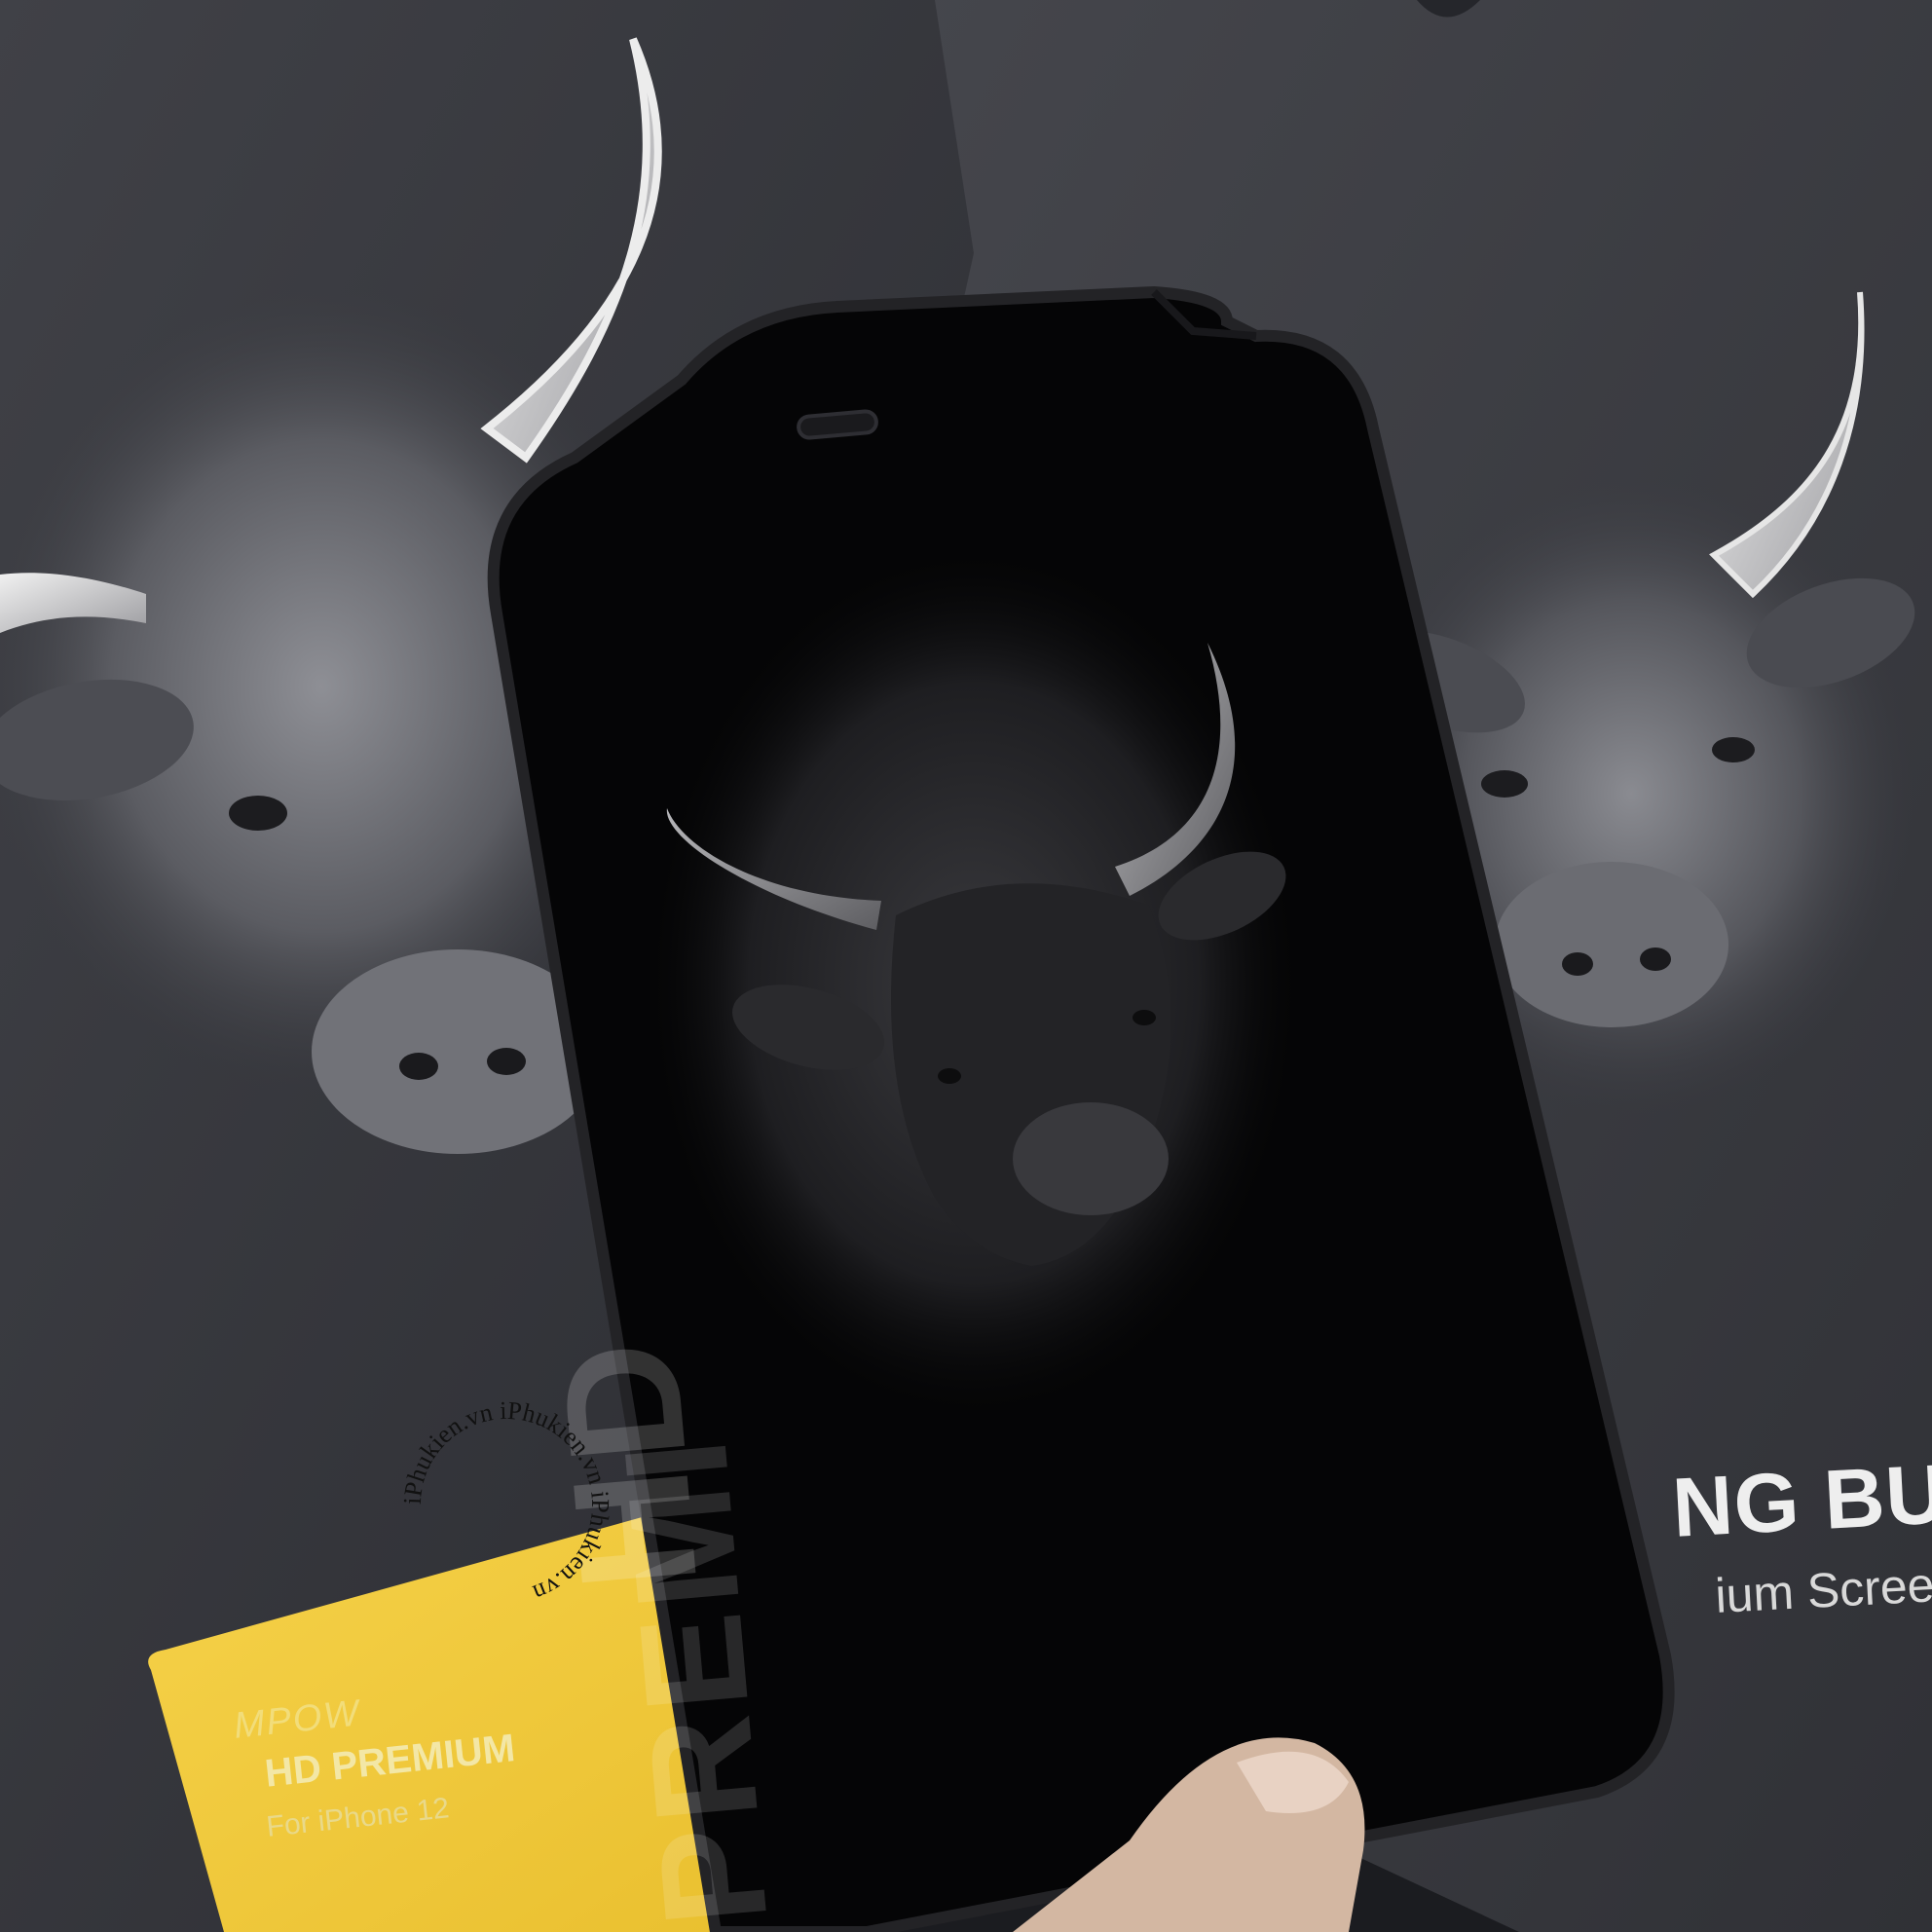 This screenshot has height=1932, width=1932. I want to click on watermark-logo: iPhukien.vn iPhukien.vn iPhukien.vn, so click(506, 1502).